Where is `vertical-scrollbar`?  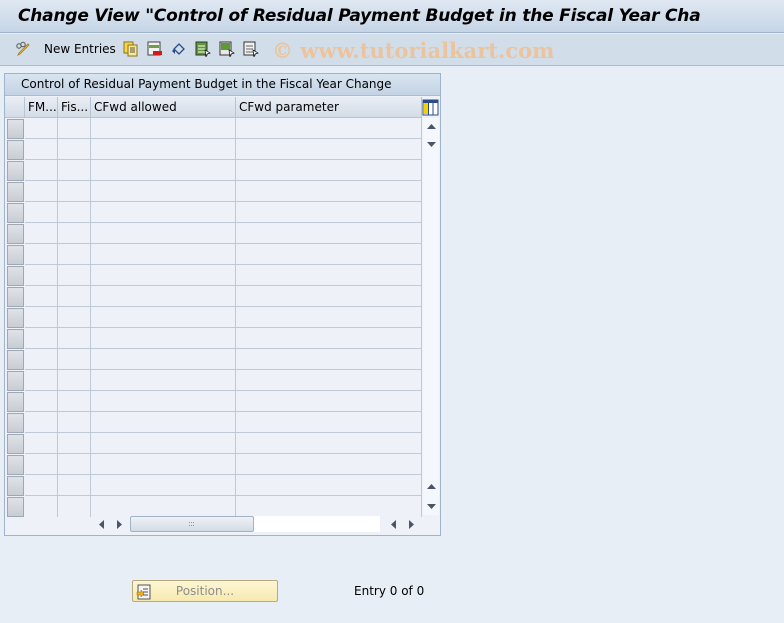 vertical-scrollbar is located at coordinates (431, 316).